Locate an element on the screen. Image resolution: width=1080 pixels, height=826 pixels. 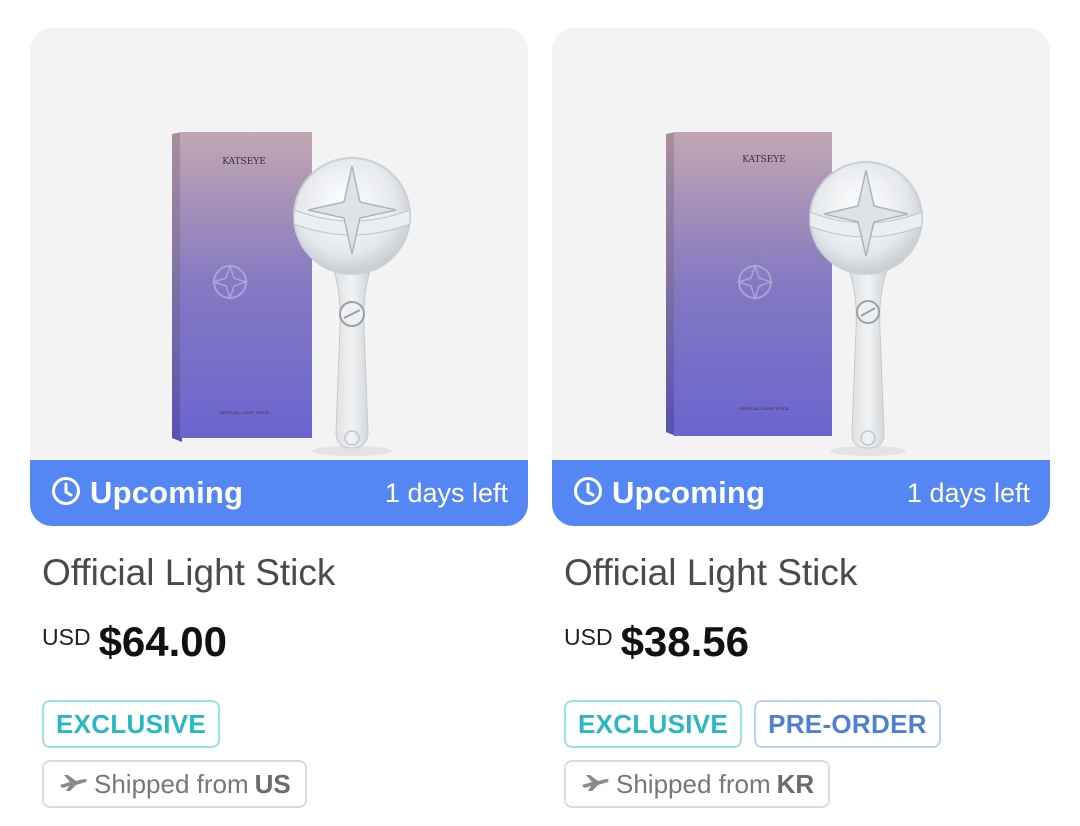
product-price: USD $64.00 is located at coordinates (134, 642).